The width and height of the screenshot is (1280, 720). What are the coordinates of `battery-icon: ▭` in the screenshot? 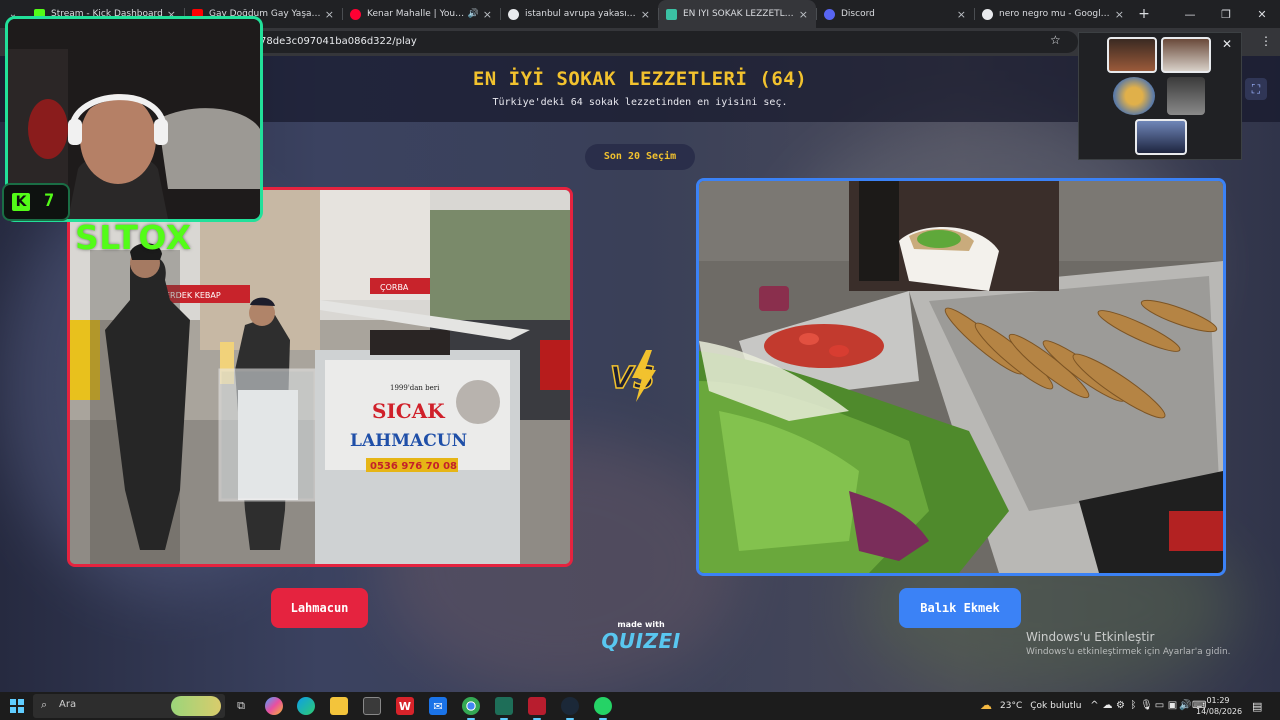 It's located at (1159, 705).